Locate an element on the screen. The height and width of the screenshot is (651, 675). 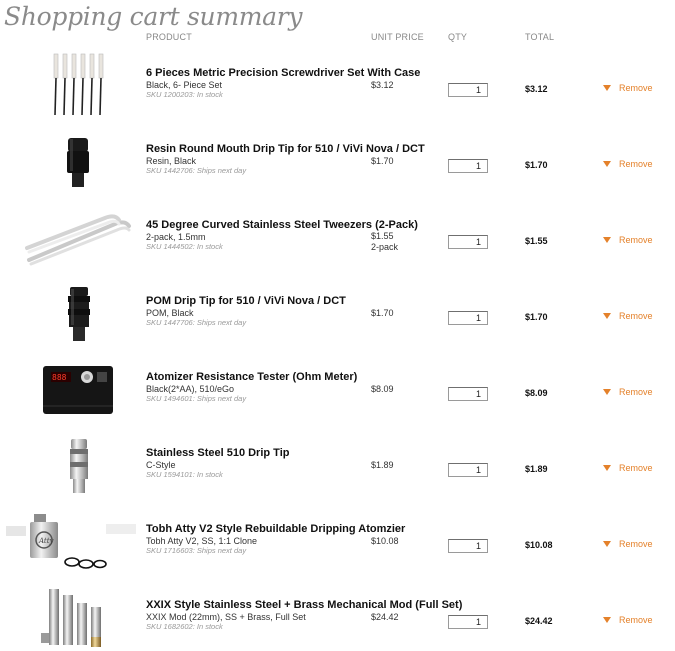
product-sku: SKU 1494601: Ships next day is located at coordinates (196, 398).